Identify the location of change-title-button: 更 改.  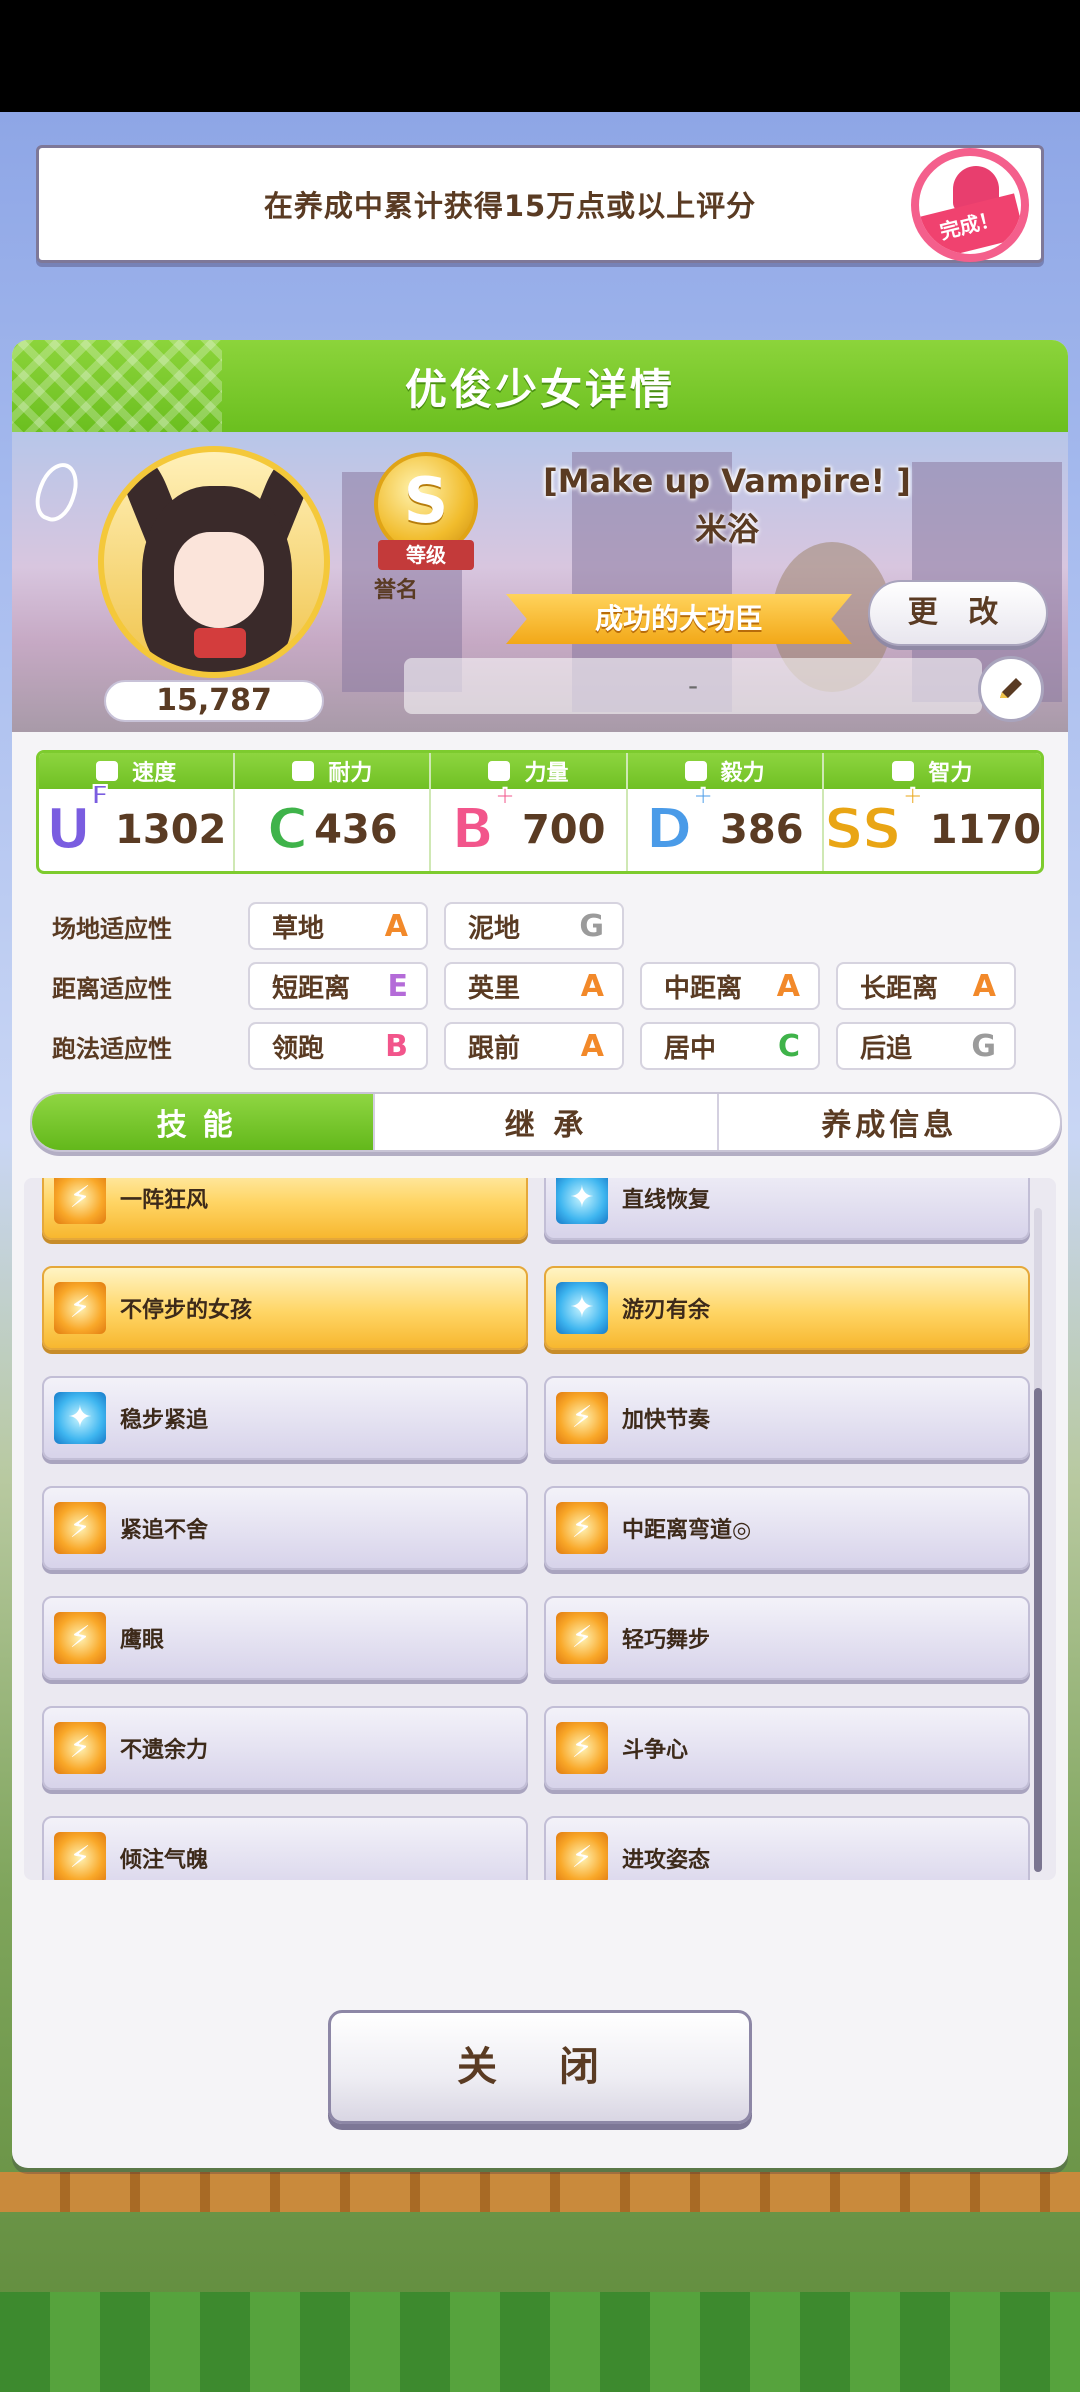
(958, 613).